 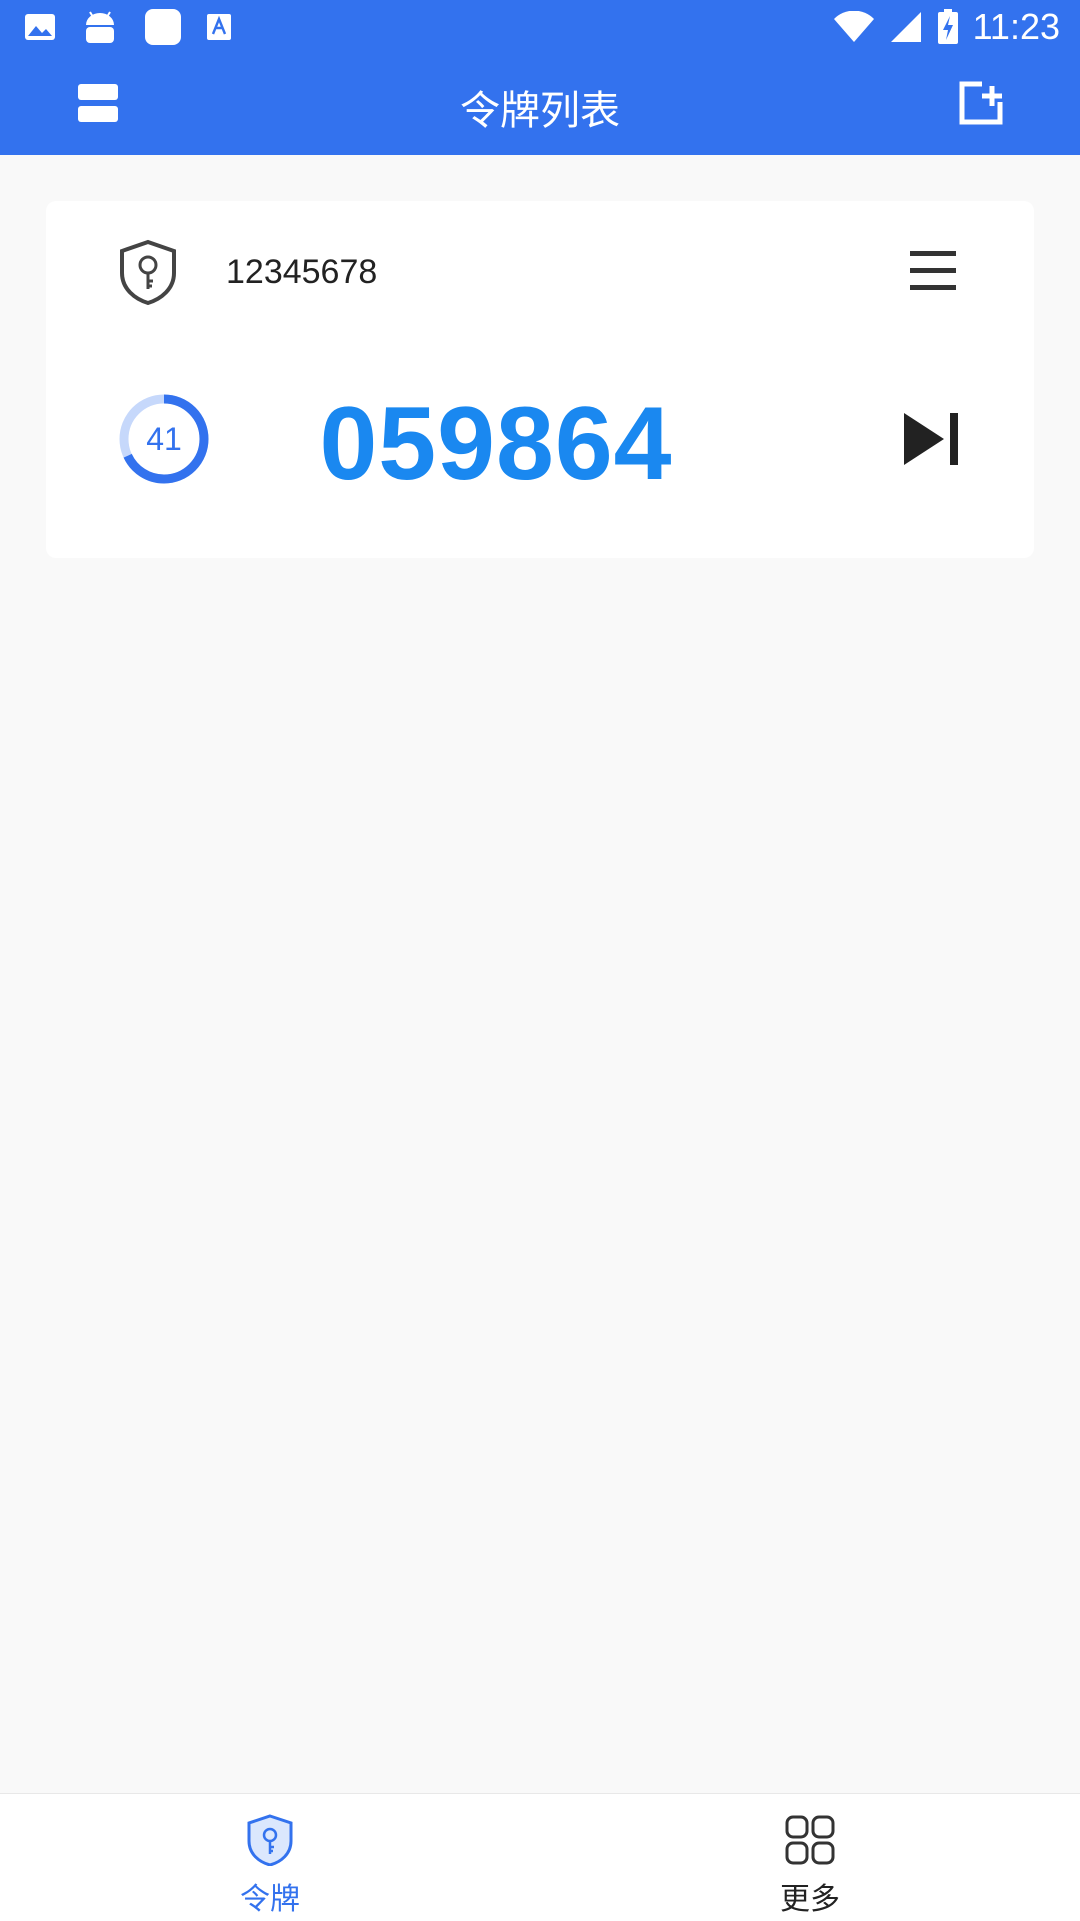 What do you see at coordinates (40, 27) in the screenshot?
I see `gallery-icon` at bounding box center [40, 27].